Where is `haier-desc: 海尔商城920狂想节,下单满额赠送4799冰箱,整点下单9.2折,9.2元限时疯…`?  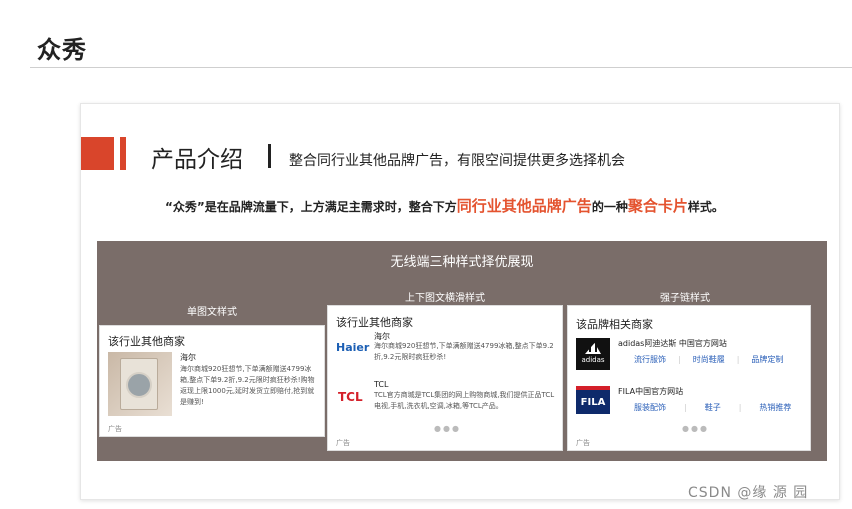 haier-desc: 海尔商城920狂想节,下单满额赠送4799冰箱,整点下单9.2折,9.2元限时疯… is located at coordinates (464, 351).